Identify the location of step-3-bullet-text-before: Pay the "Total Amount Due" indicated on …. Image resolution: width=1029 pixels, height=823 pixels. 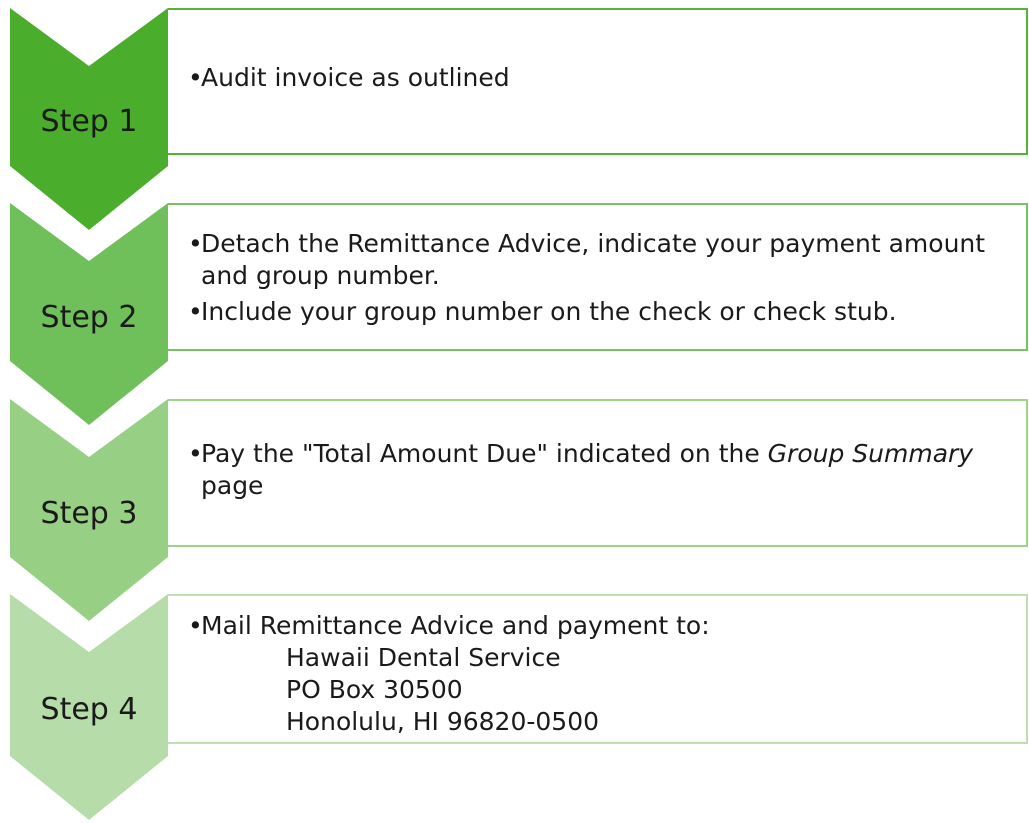
(484, 453).